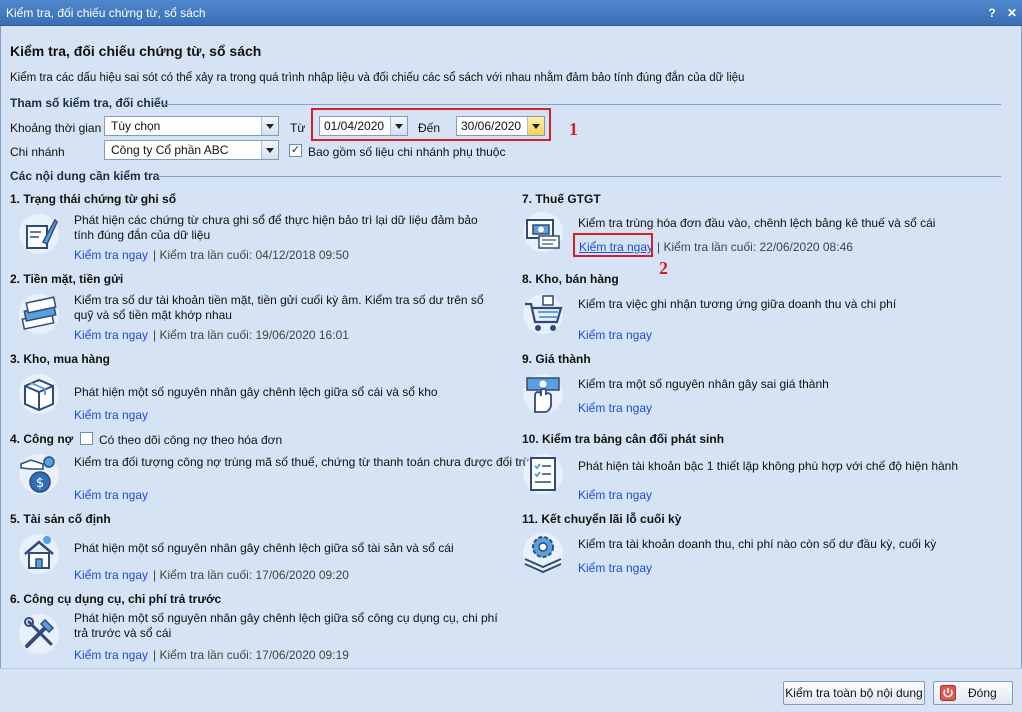 The image size is (1022, 712). Describe the element at coordinates (39, 394) in the screenshot. I see `box-icon` at that location.